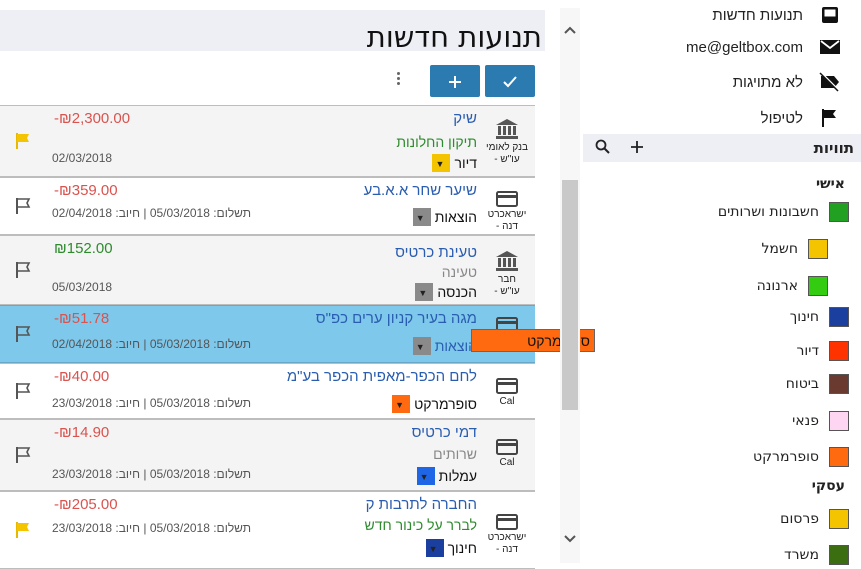 The height and width of the screenshot is (569, 861). What do you see at coordinates (92, 118) in the screenshot?
I see `amount: -₪2,300.00` at bounding box center [92, 118].